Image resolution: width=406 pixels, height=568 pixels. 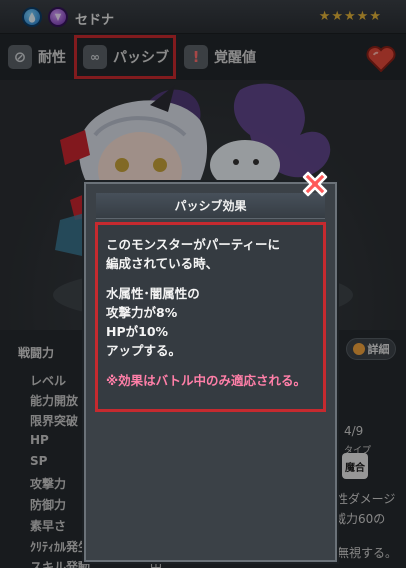 I want to click on description-line: 編成されている時、, so click(x=162, y=263).